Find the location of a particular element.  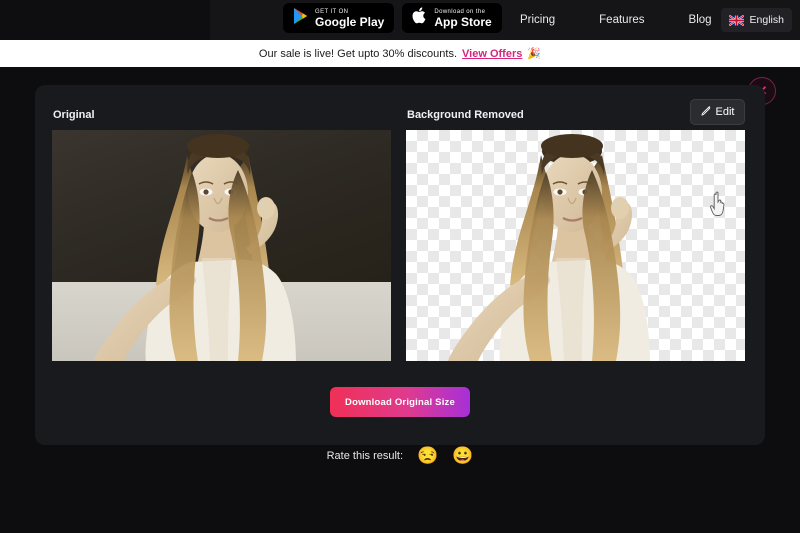

edit-button: Edit is located at coordinates (717, 112).